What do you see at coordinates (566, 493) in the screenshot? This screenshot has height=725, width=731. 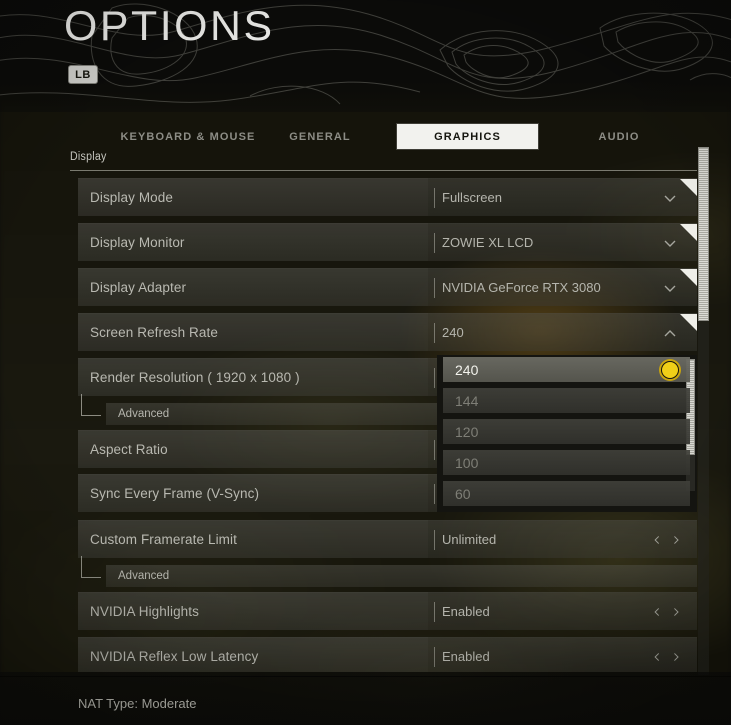 I see `dropdown-option: 60` at bounding box center [566, 493].